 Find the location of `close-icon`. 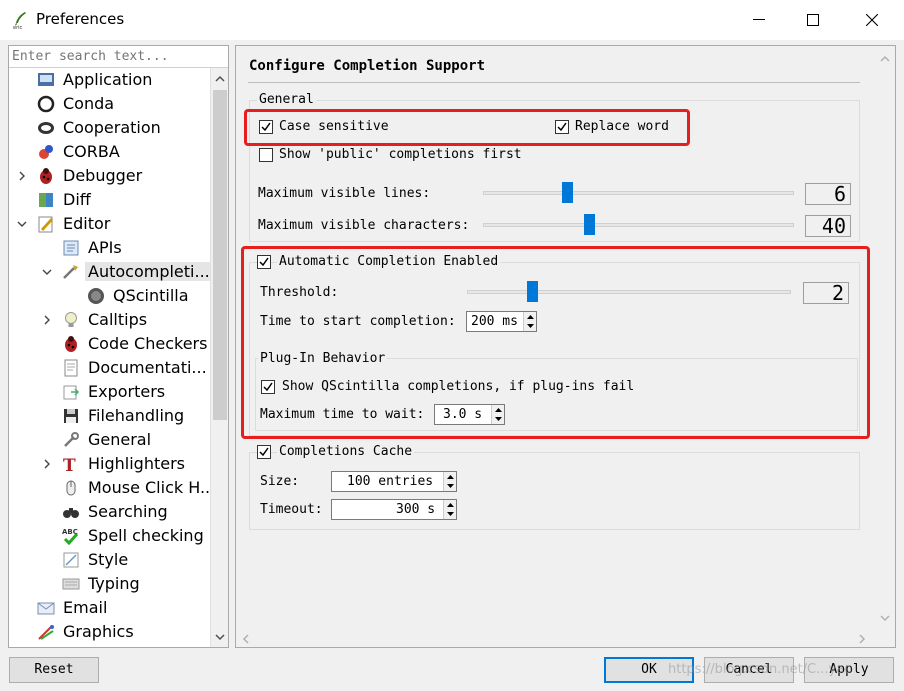

close-icon is located at coordinates (872, 20).